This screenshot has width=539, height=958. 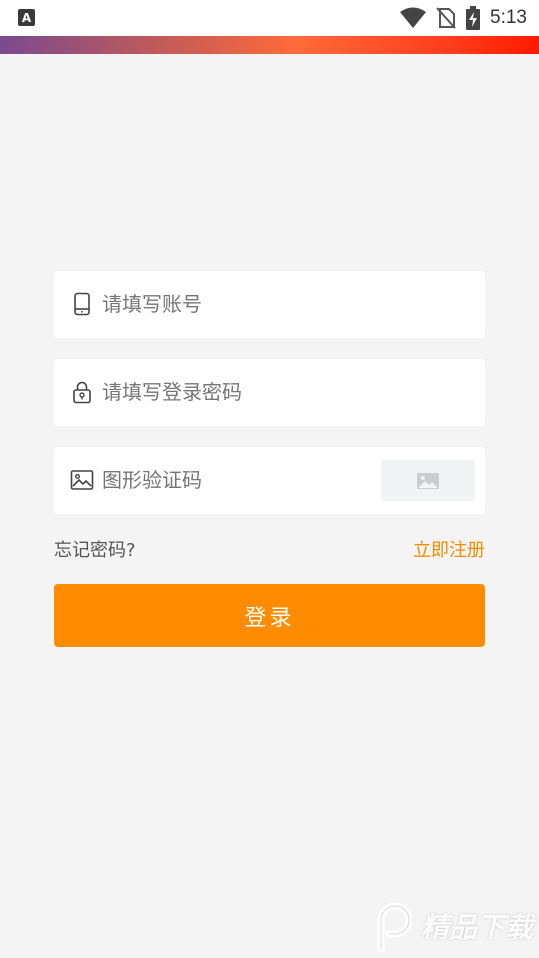 I want to click on header-gradient-bar, so click(x=269, y=45).